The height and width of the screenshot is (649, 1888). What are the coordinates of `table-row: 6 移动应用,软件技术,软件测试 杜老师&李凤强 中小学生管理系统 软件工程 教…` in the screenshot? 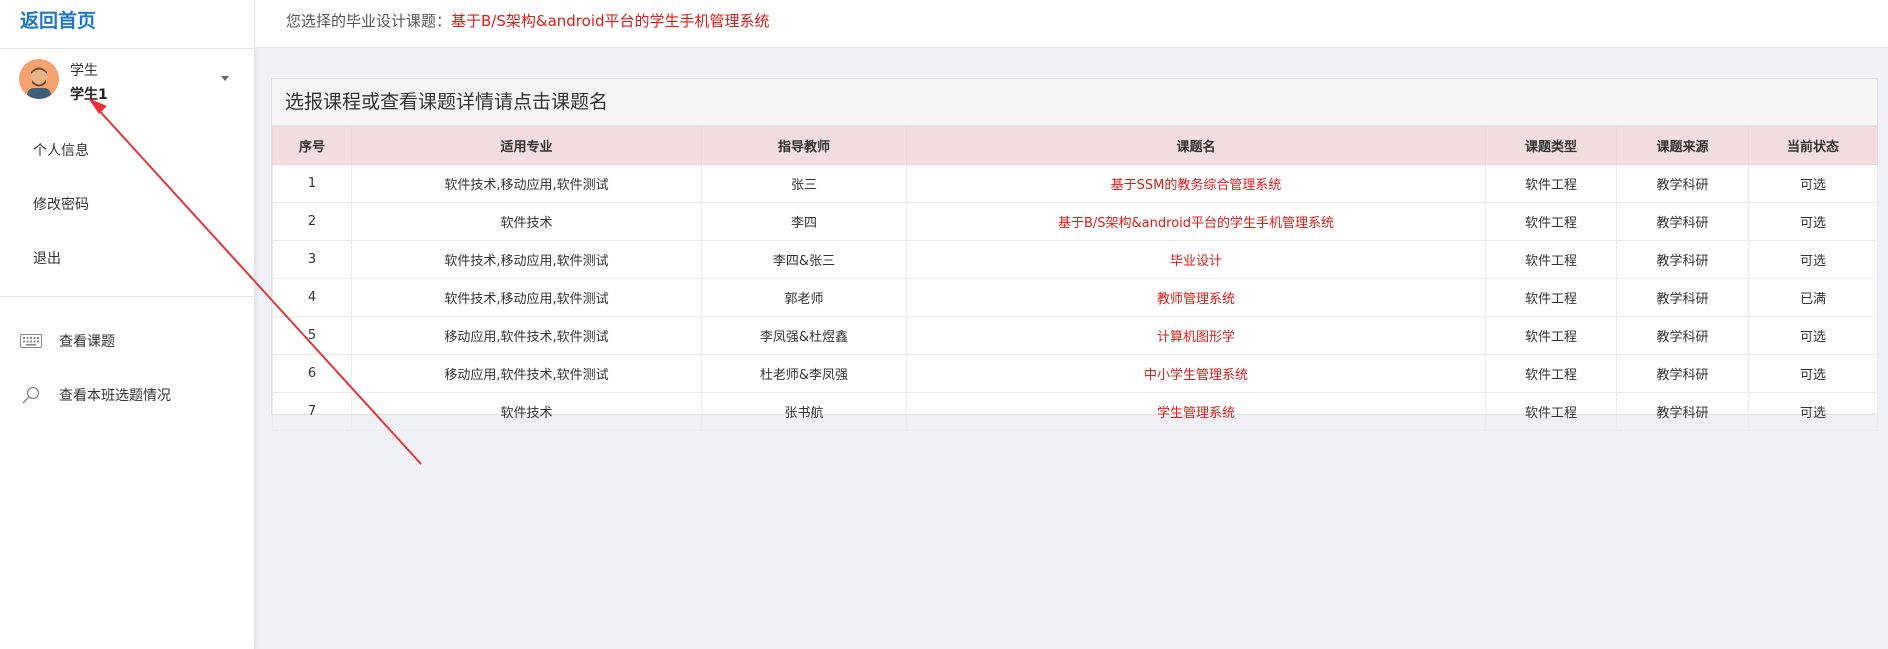 It's located at (1075, 373).